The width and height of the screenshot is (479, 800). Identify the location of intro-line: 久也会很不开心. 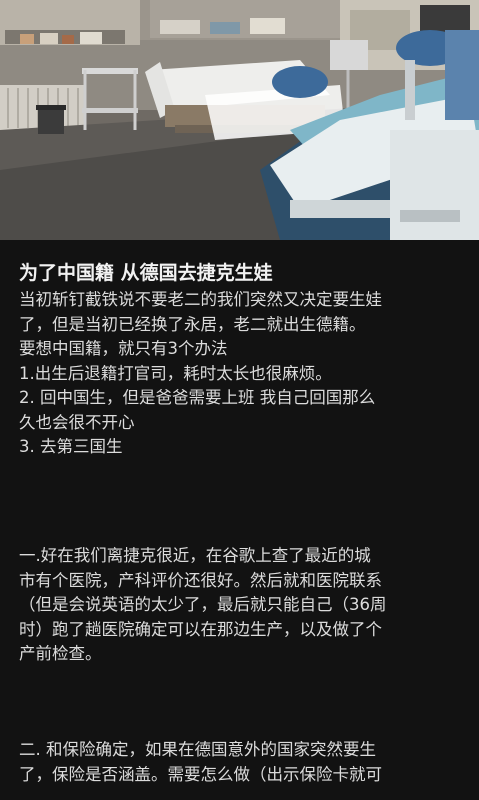
(77, 422).